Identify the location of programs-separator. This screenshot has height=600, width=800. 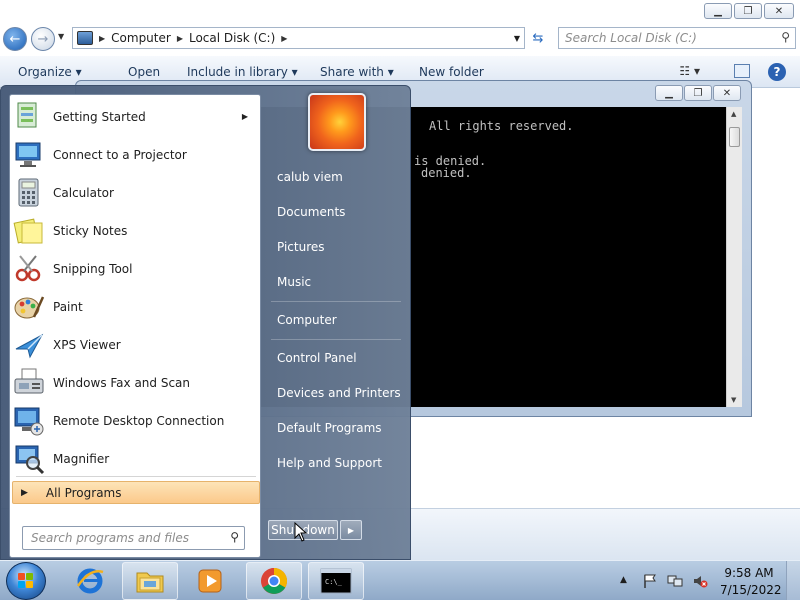
(136, 476).